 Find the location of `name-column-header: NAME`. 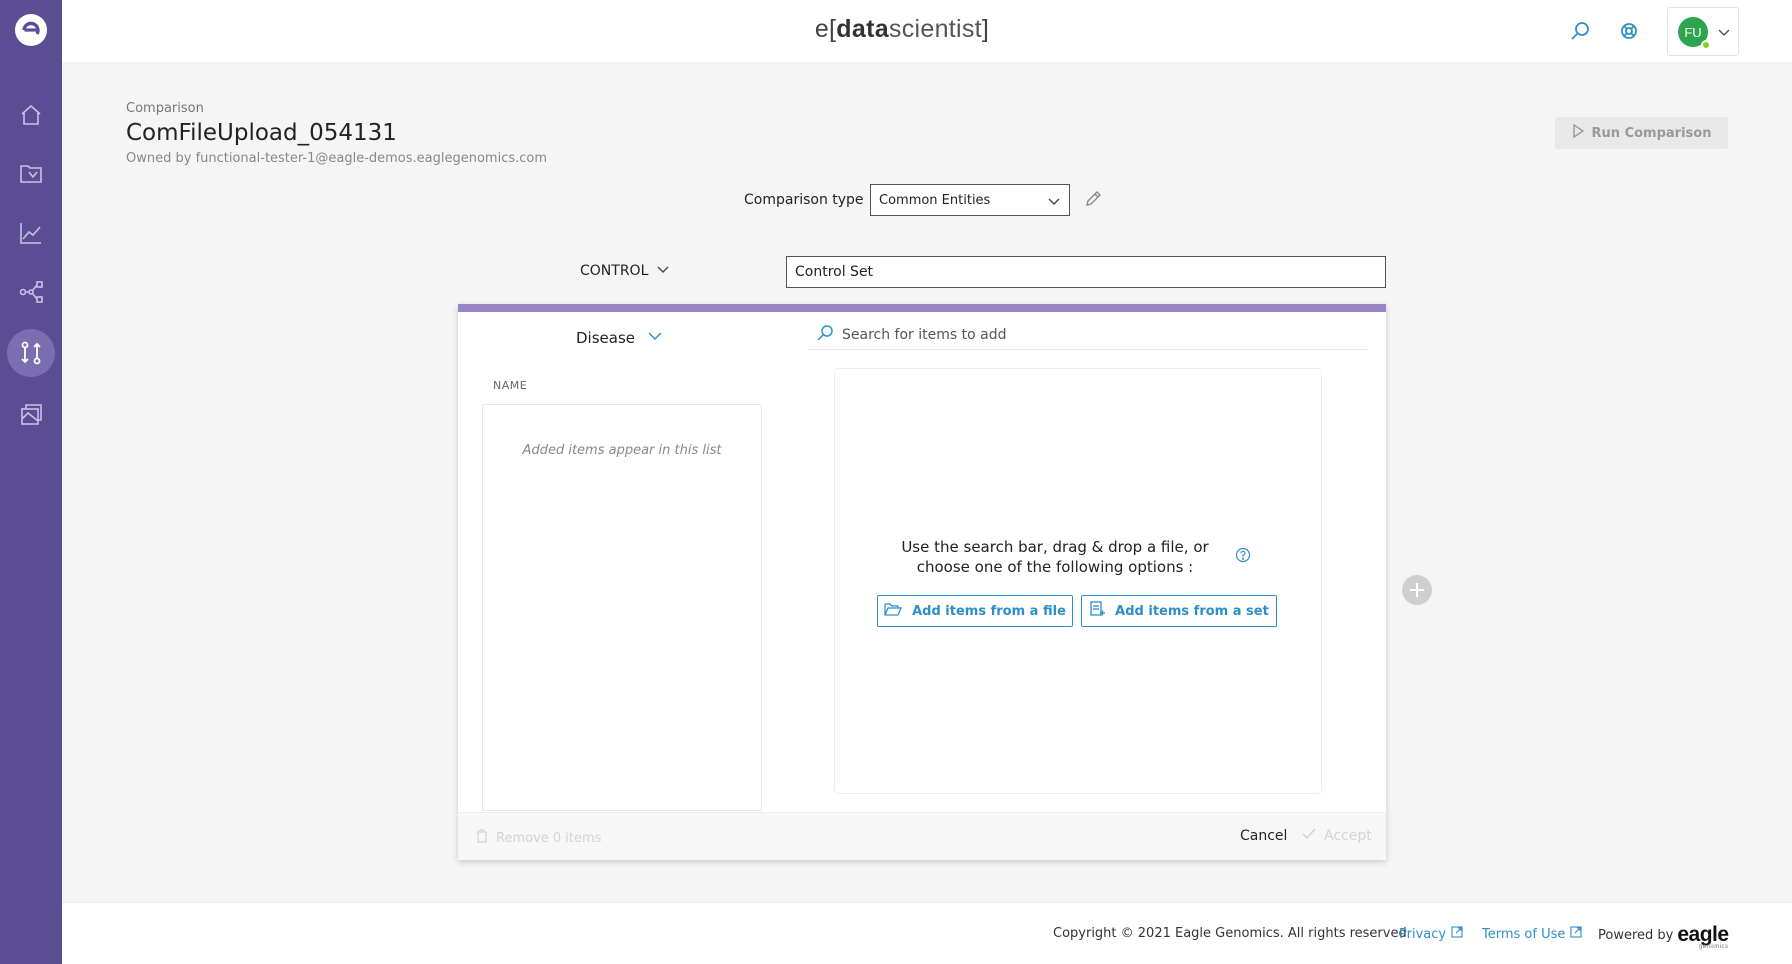

name-column-header: NAME is located at coordinates (510, 385).